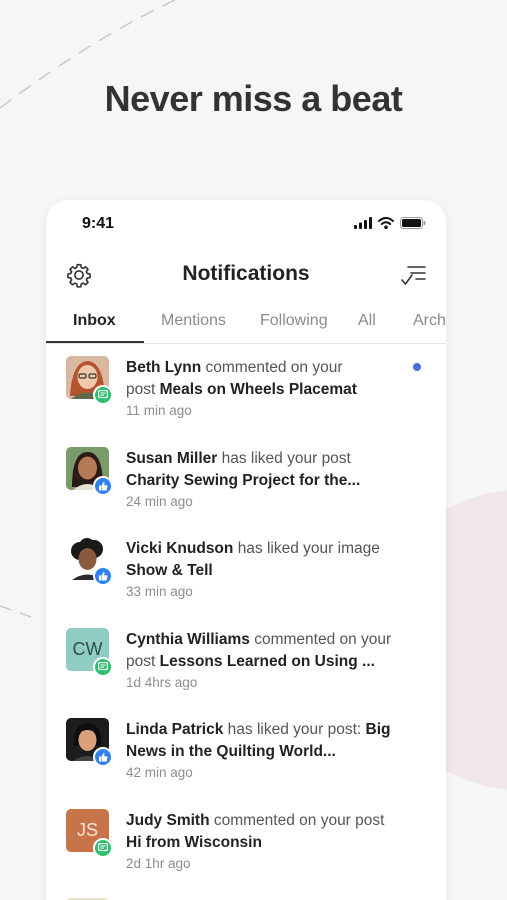 The image size is (507, 900). I want to click on timestamp: 1d 4hrs ago, so click(162, 682).